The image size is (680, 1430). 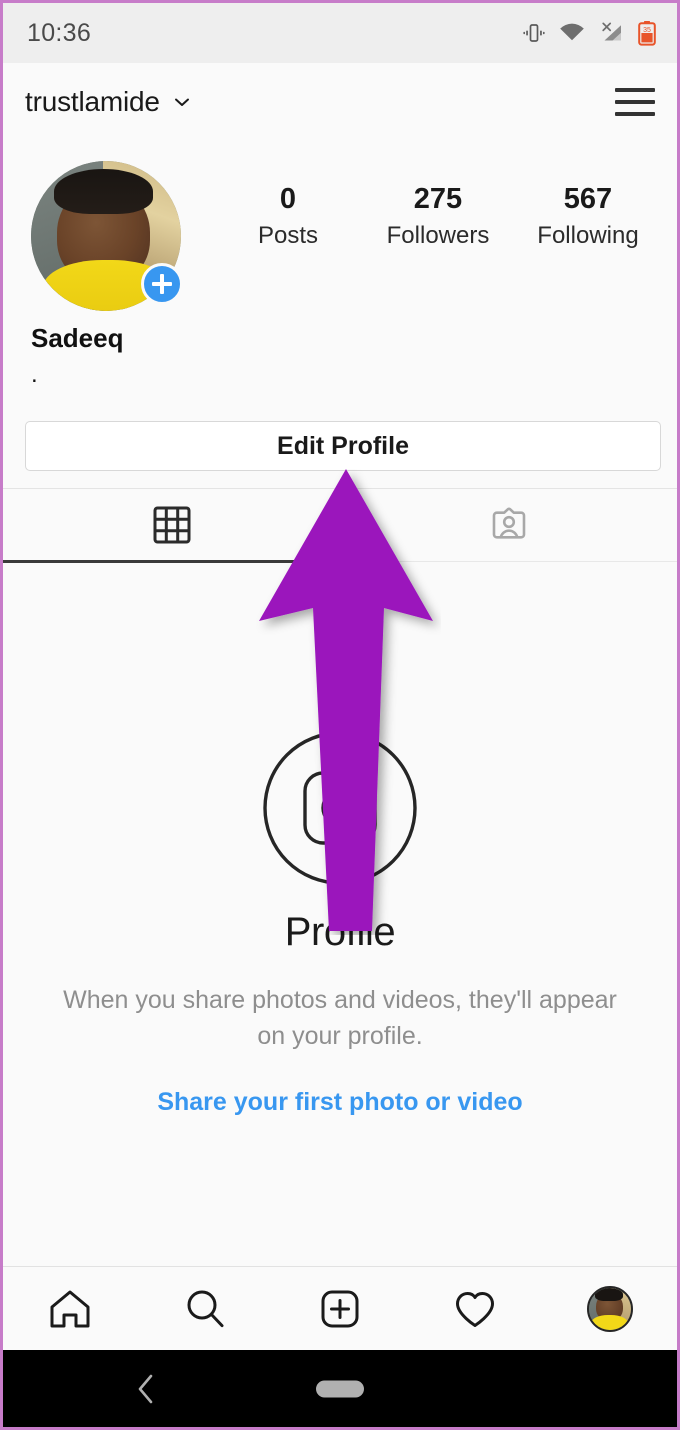 I want to click on nav-activity, so click(x=474, y=1309).